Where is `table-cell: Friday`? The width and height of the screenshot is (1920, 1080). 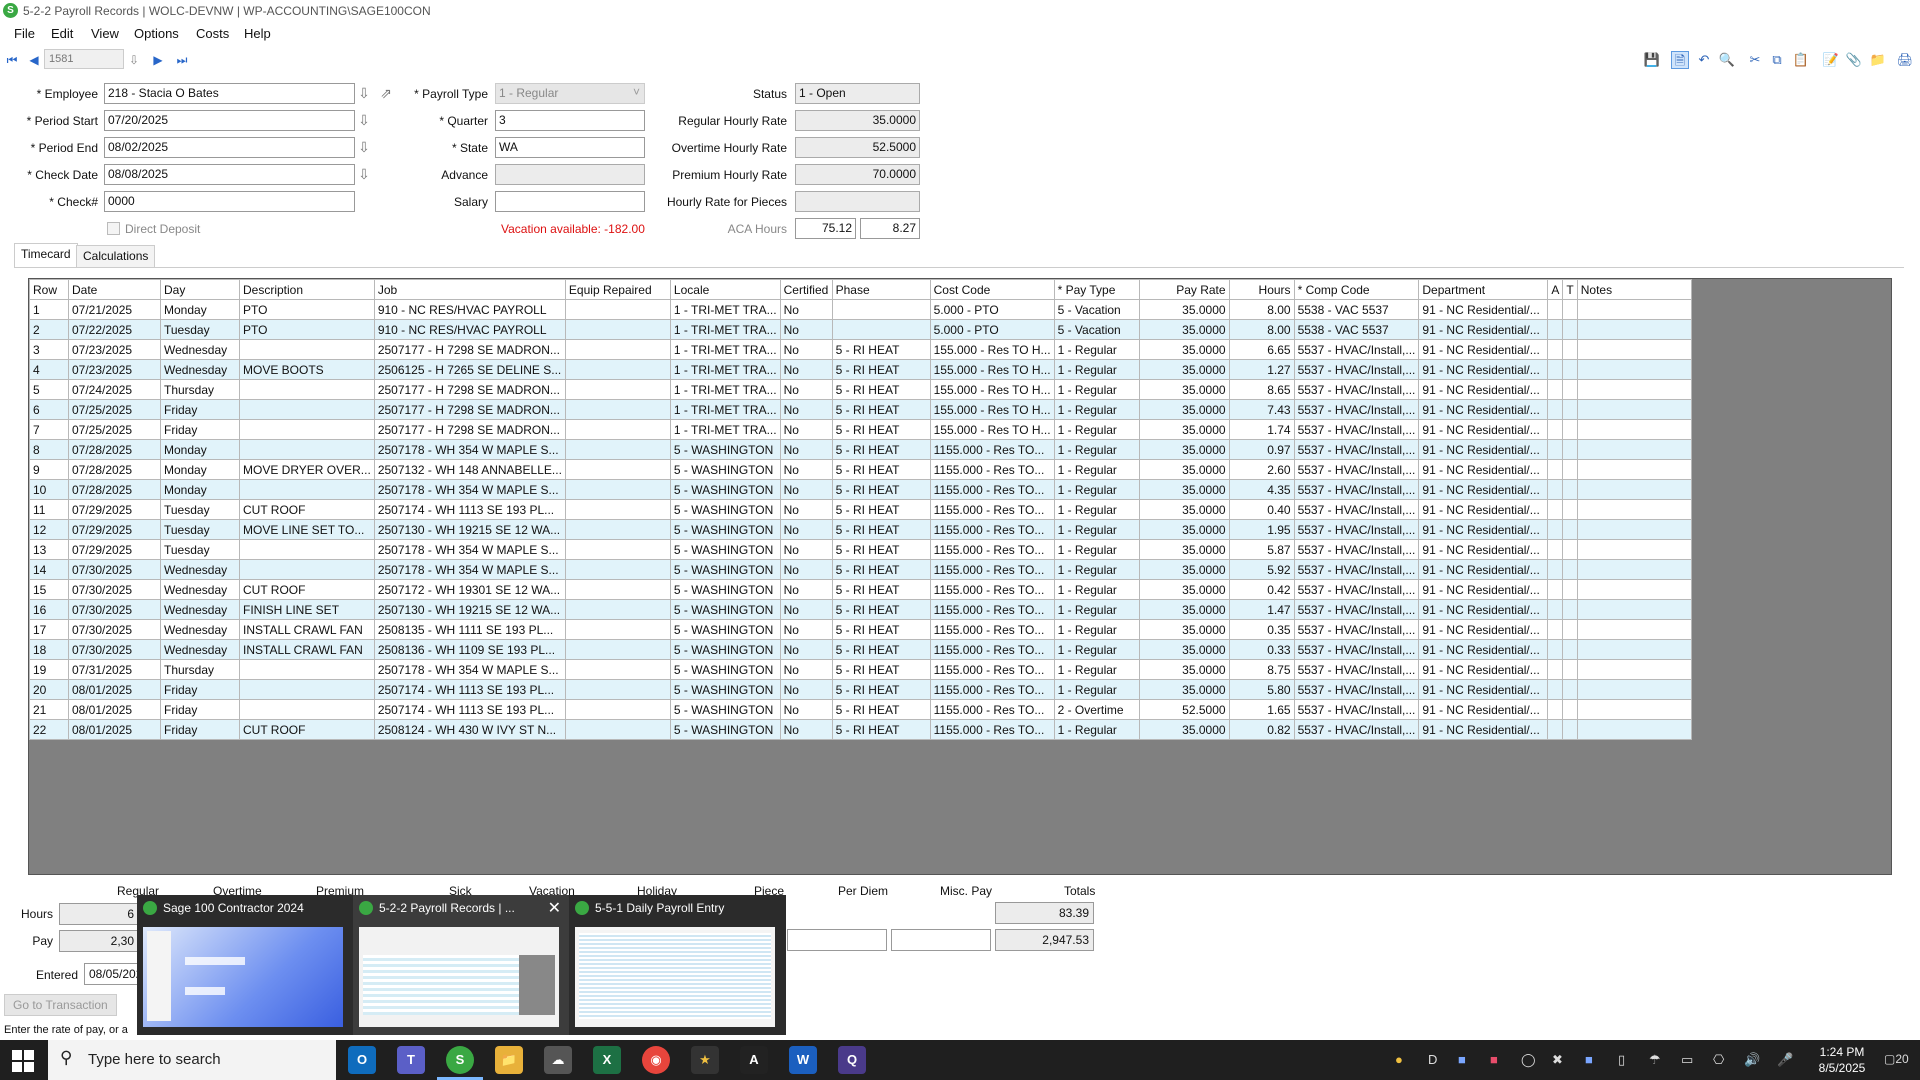
table-cell: Friday is located at coordinates (200, 689).